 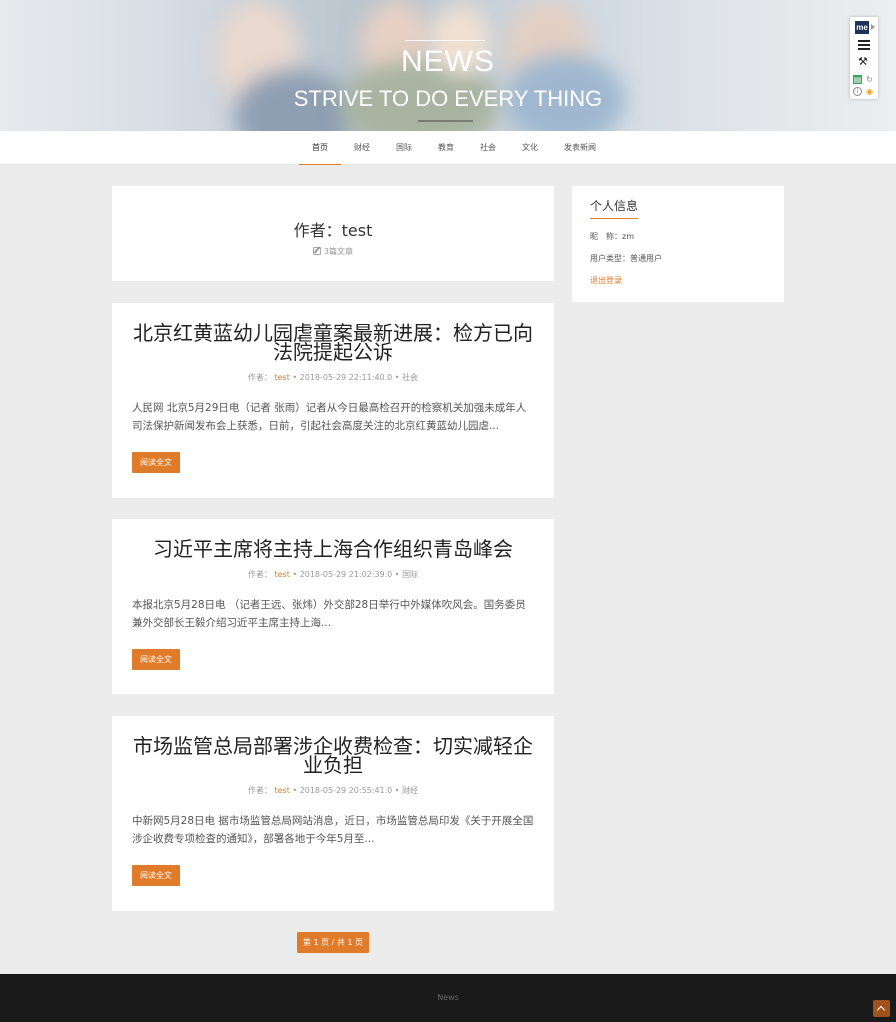 I want to click on info-icon: i, so click(x=857, y=91).